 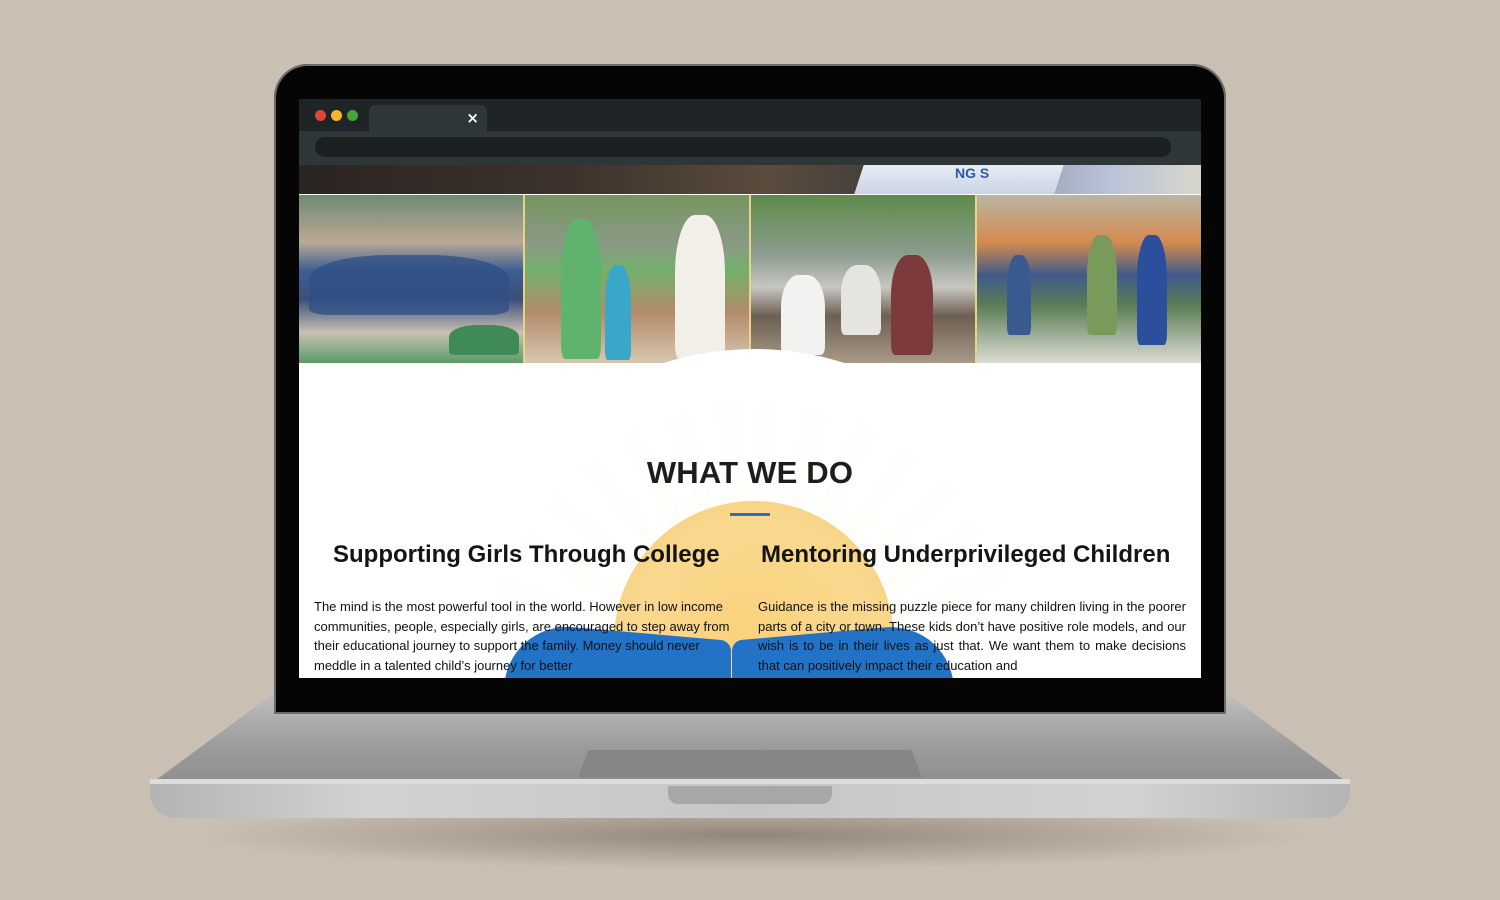 What do you see at coordinates (743, 147) in the screenshot?
I see `address-bar` at bounding box center [743, 147].